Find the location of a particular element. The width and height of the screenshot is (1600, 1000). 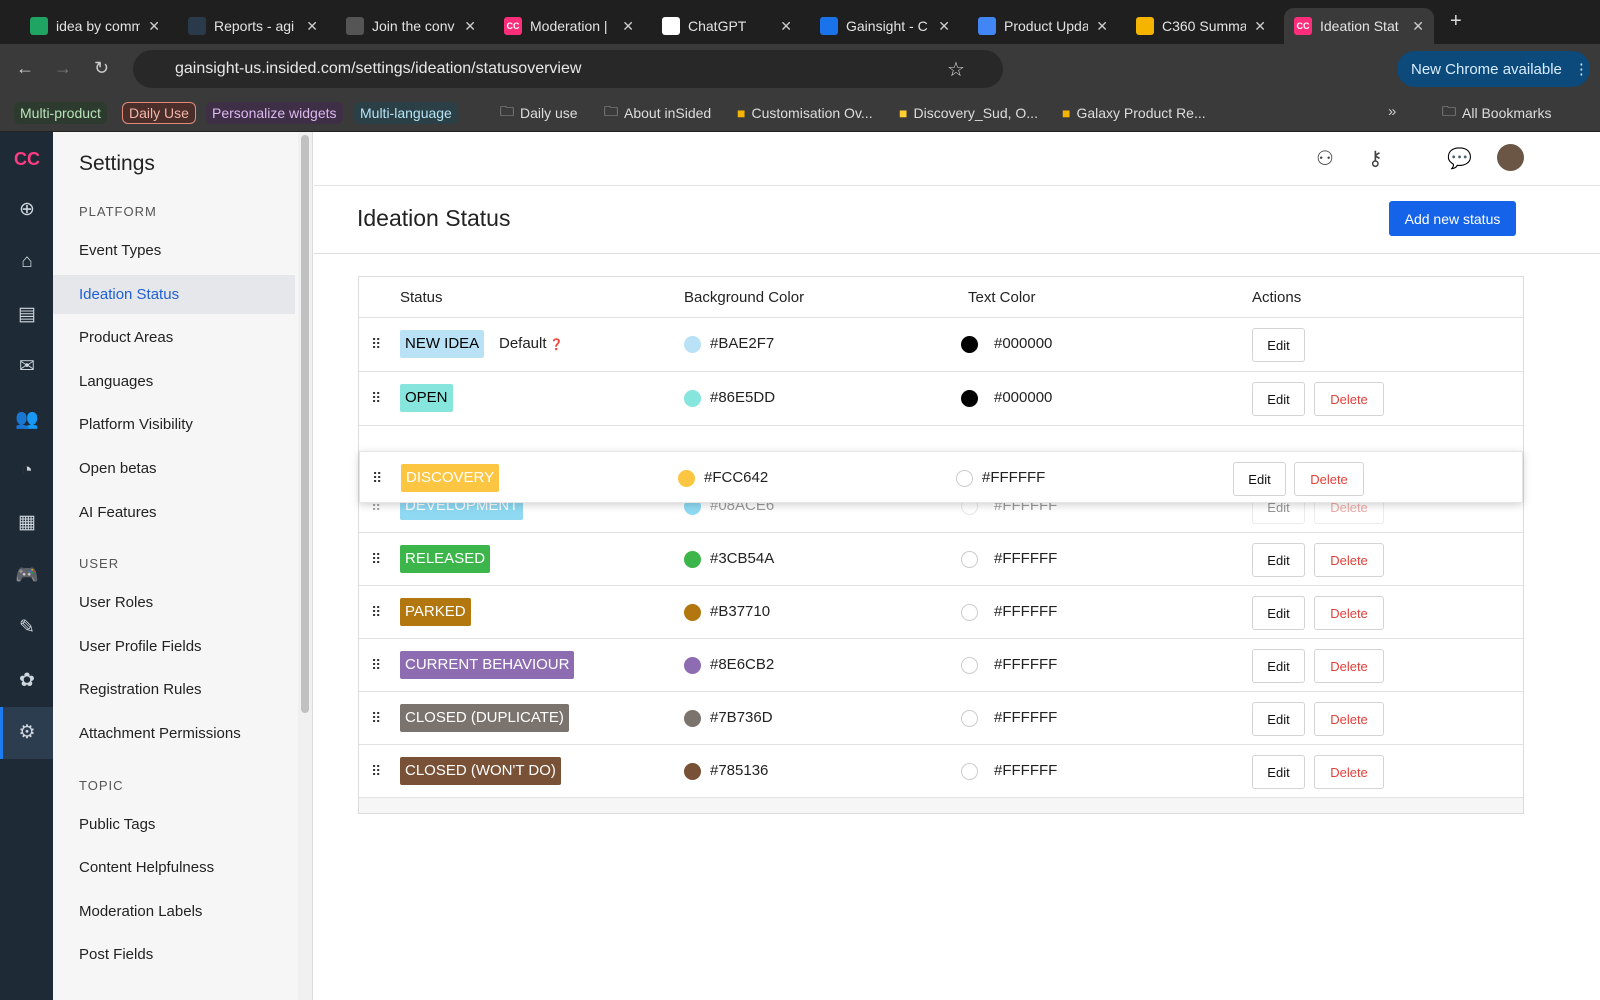

scrollbar-thumb is located at coordinates (305, 424).